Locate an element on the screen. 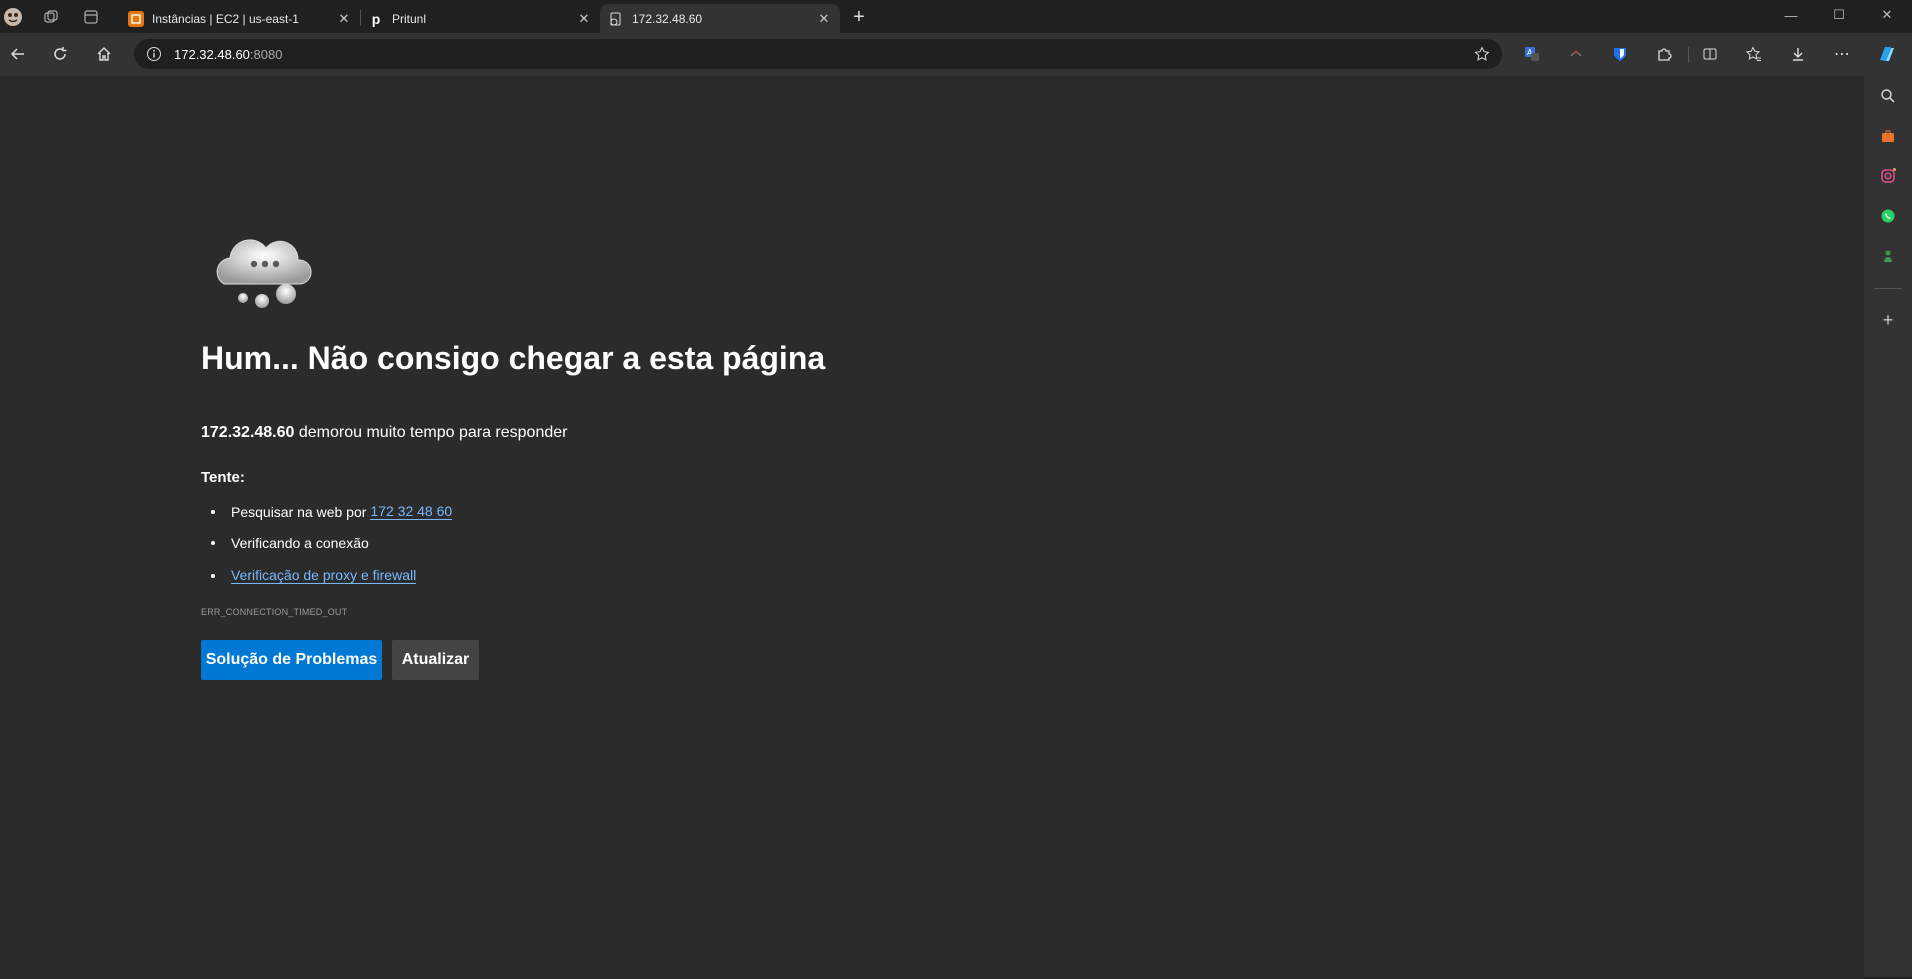  back-arrow-icon is located at coordinates (18, 54).